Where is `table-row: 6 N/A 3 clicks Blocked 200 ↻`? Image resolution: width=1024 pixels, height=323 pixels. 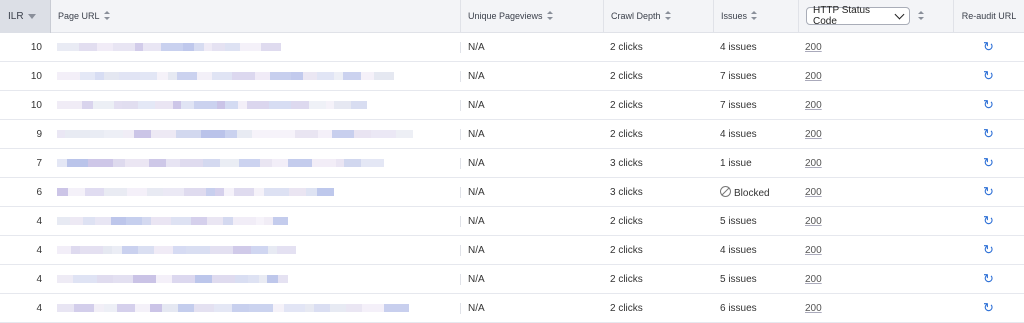
table-row: 6 N/A 3 clicks Blocked 200 ↻ is located at coordinates (512, 192).